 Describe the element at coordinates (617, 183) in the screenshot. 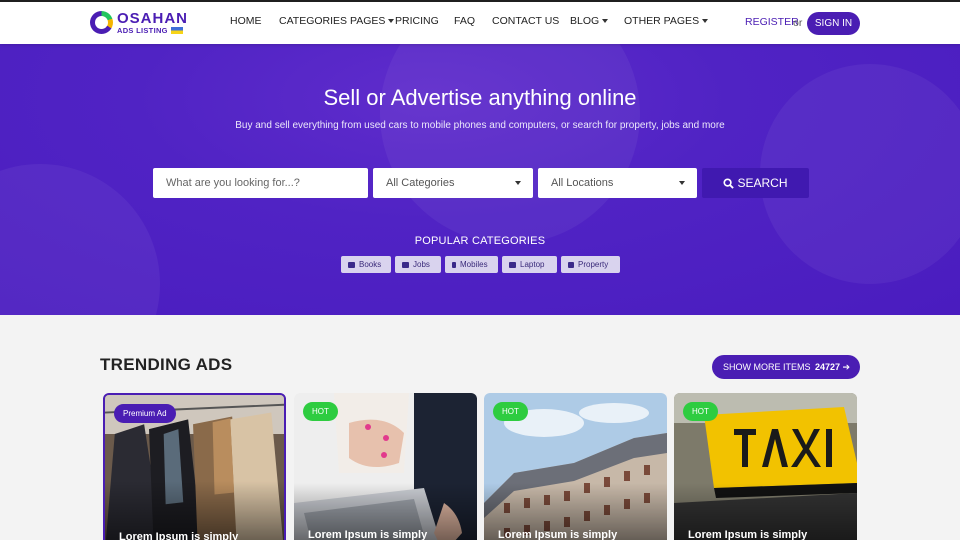

I see `location-select: All Locations` at that location.